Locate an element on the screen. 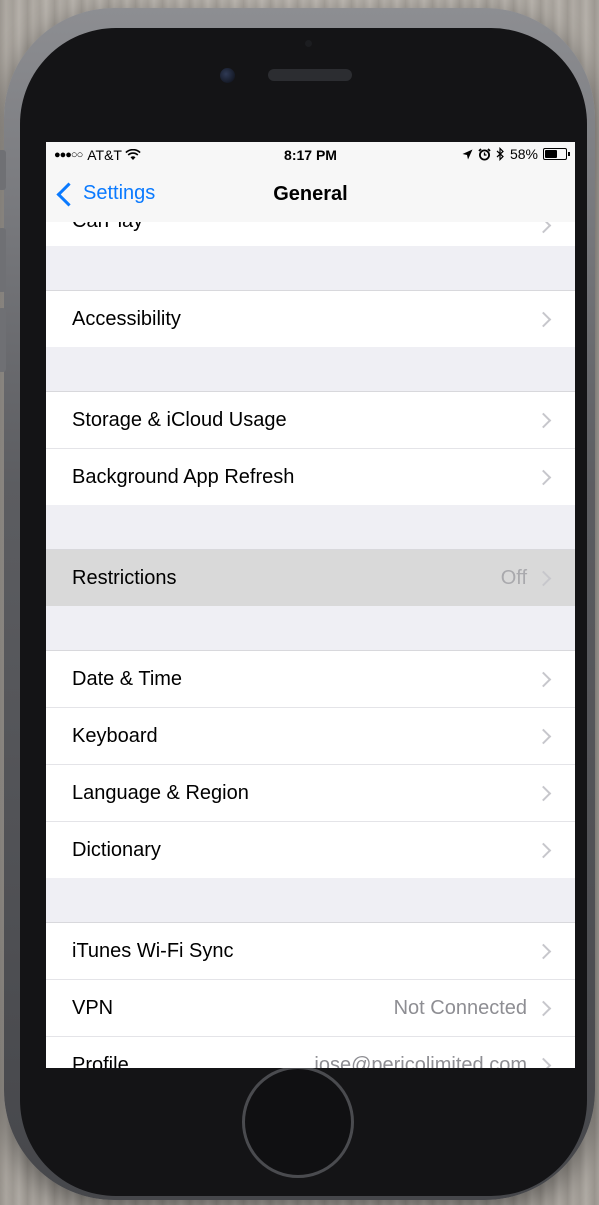  row-label: Storage & iCloud Usage is located at coordinates (179, 420).